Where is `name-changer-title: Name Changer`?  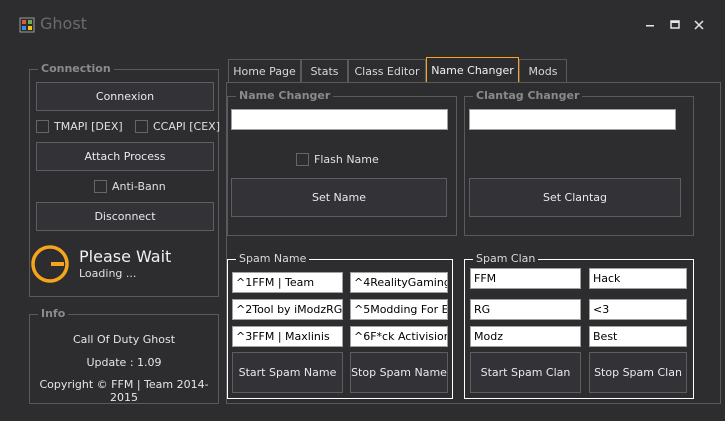
name-changer-title: Name Changer is located at coordinates (285, 96).